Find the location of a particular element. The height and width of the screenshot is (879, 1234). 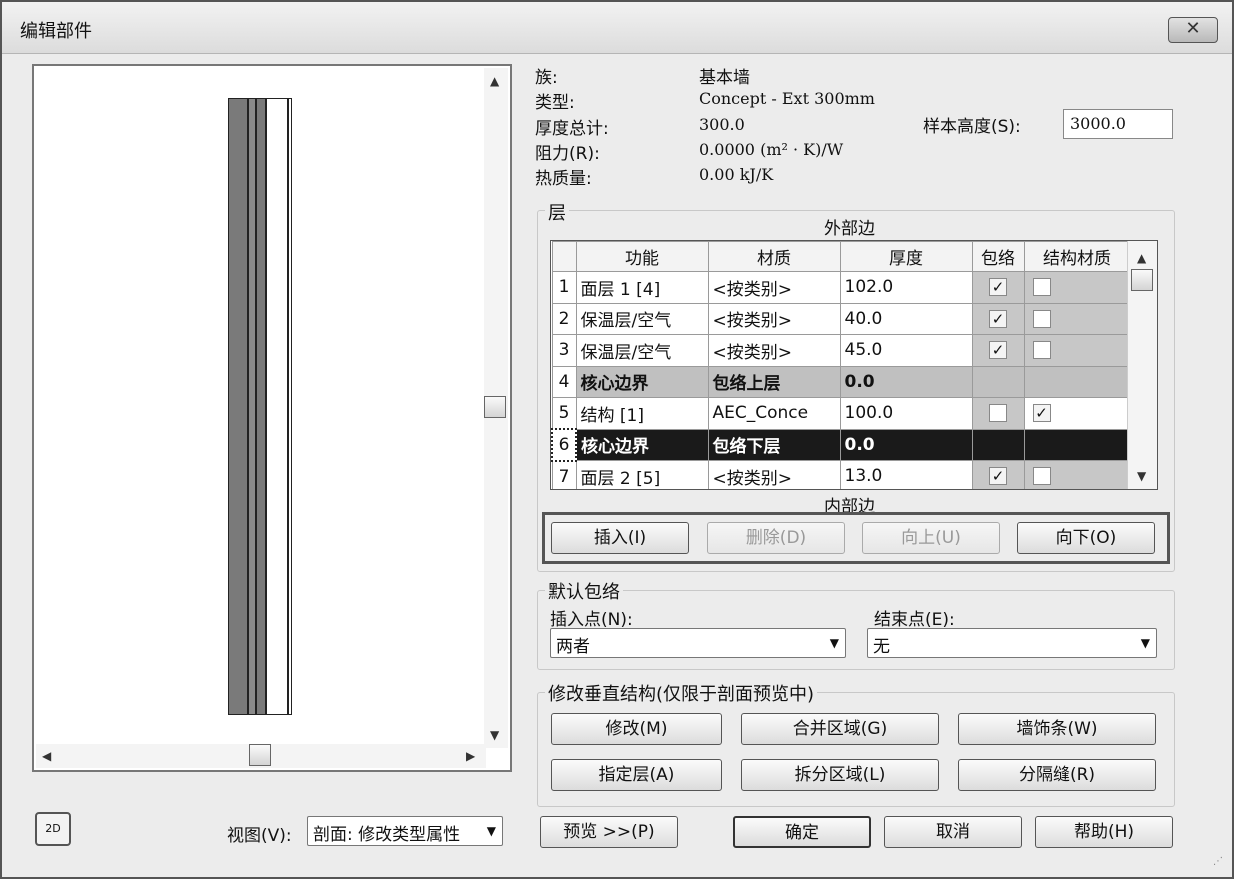

cell-thickness: 45.0 is located at coordinates (906, 350).